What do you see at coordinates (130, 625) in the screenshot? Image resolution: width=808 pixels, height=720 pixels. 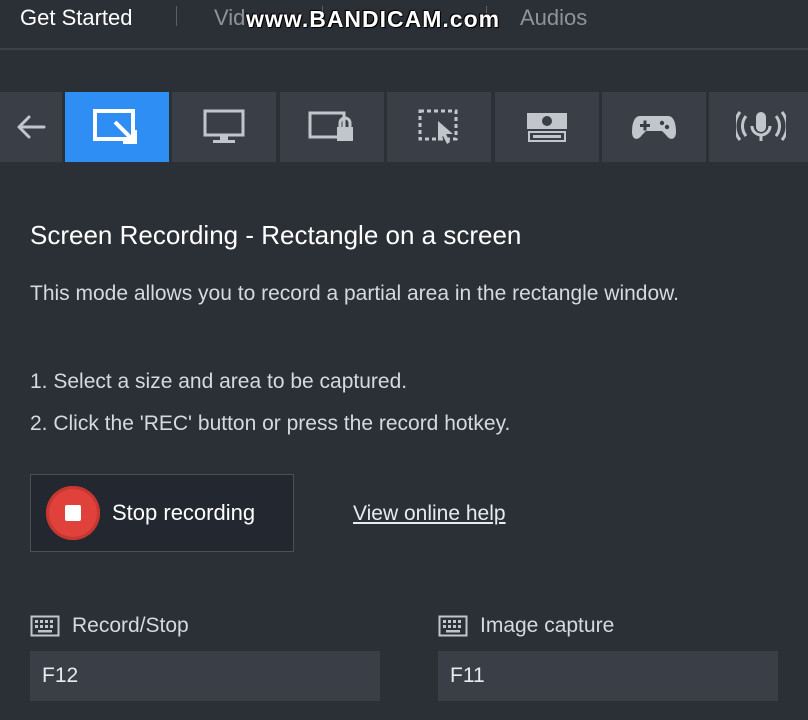 I see `record-stop-label-text: Record/Stop` at bounding box center [130, 625].